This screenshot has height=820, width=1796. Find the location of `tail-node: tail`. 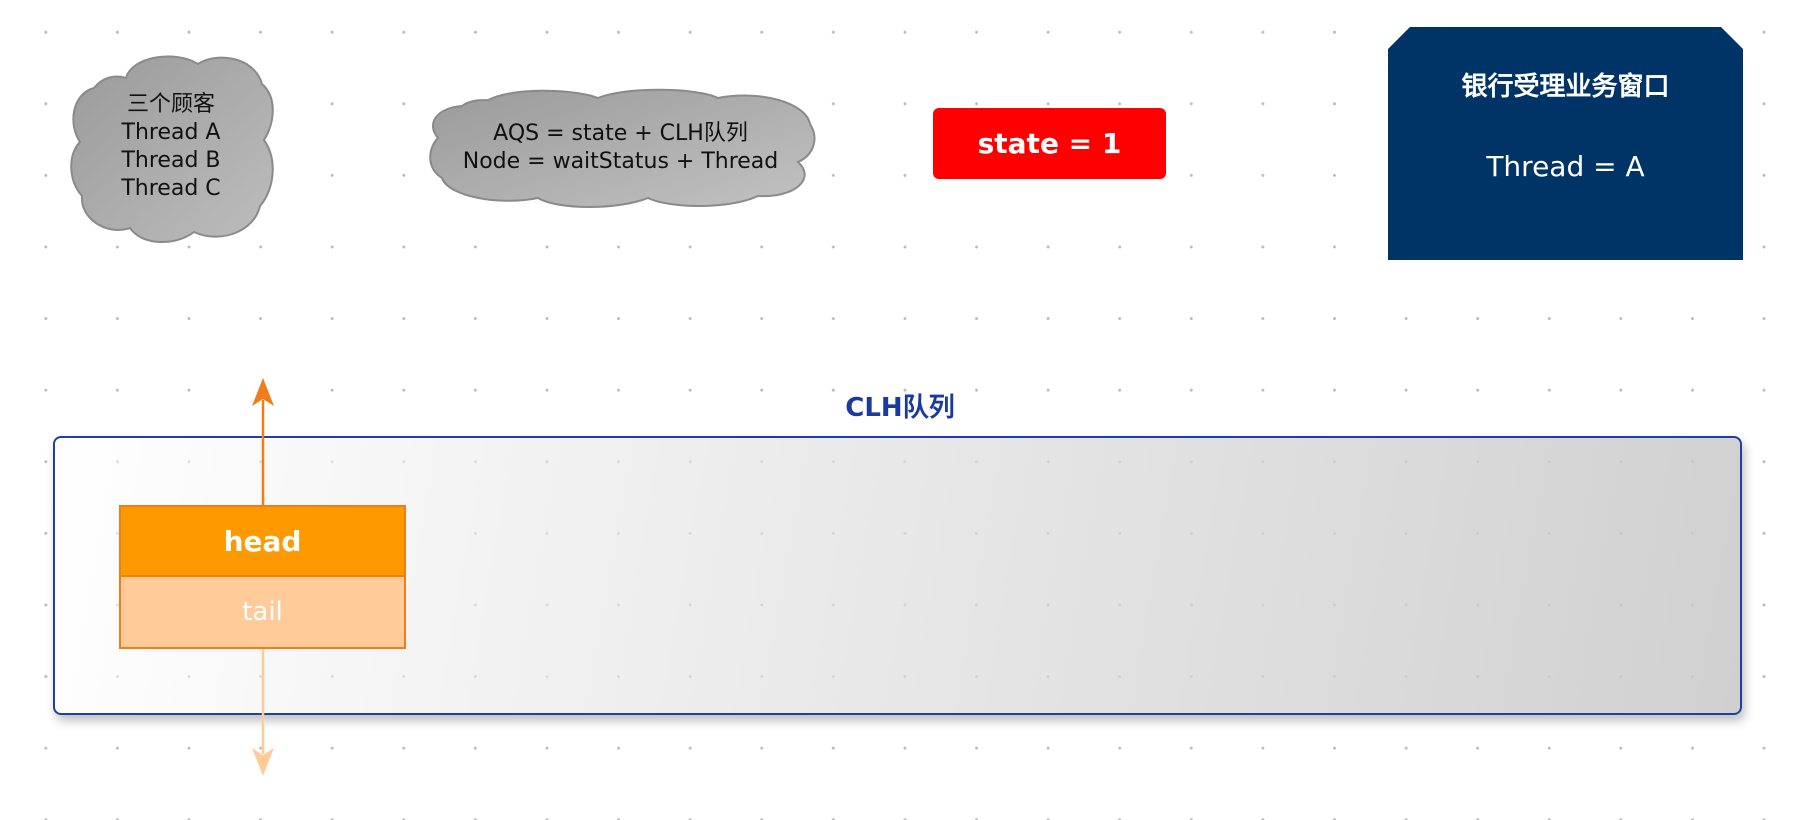

tail-node: tail is located at coordinates (262, 613).